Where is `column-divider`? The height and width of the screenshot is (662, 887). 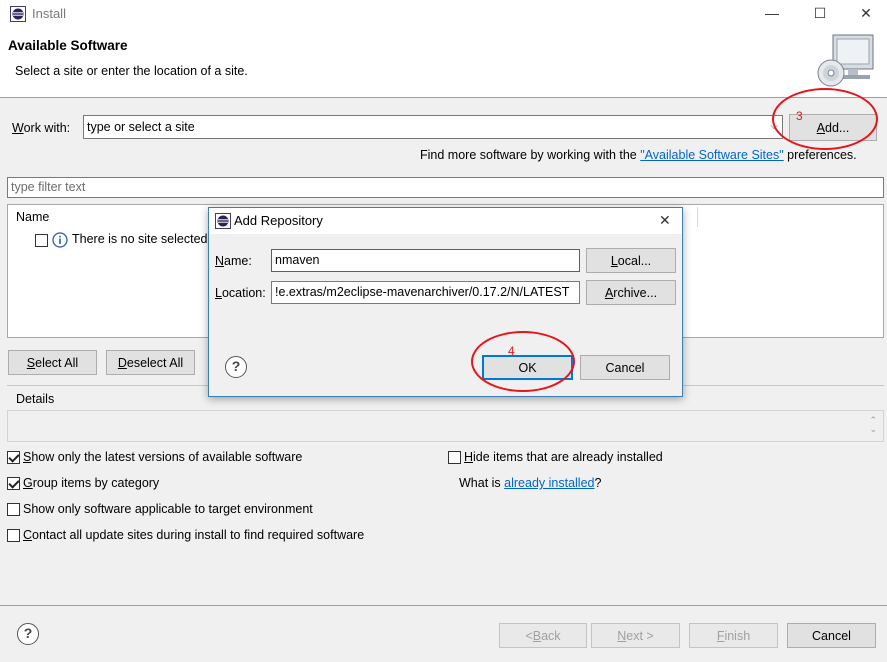
column-divider is located at coordinates (697, 217).